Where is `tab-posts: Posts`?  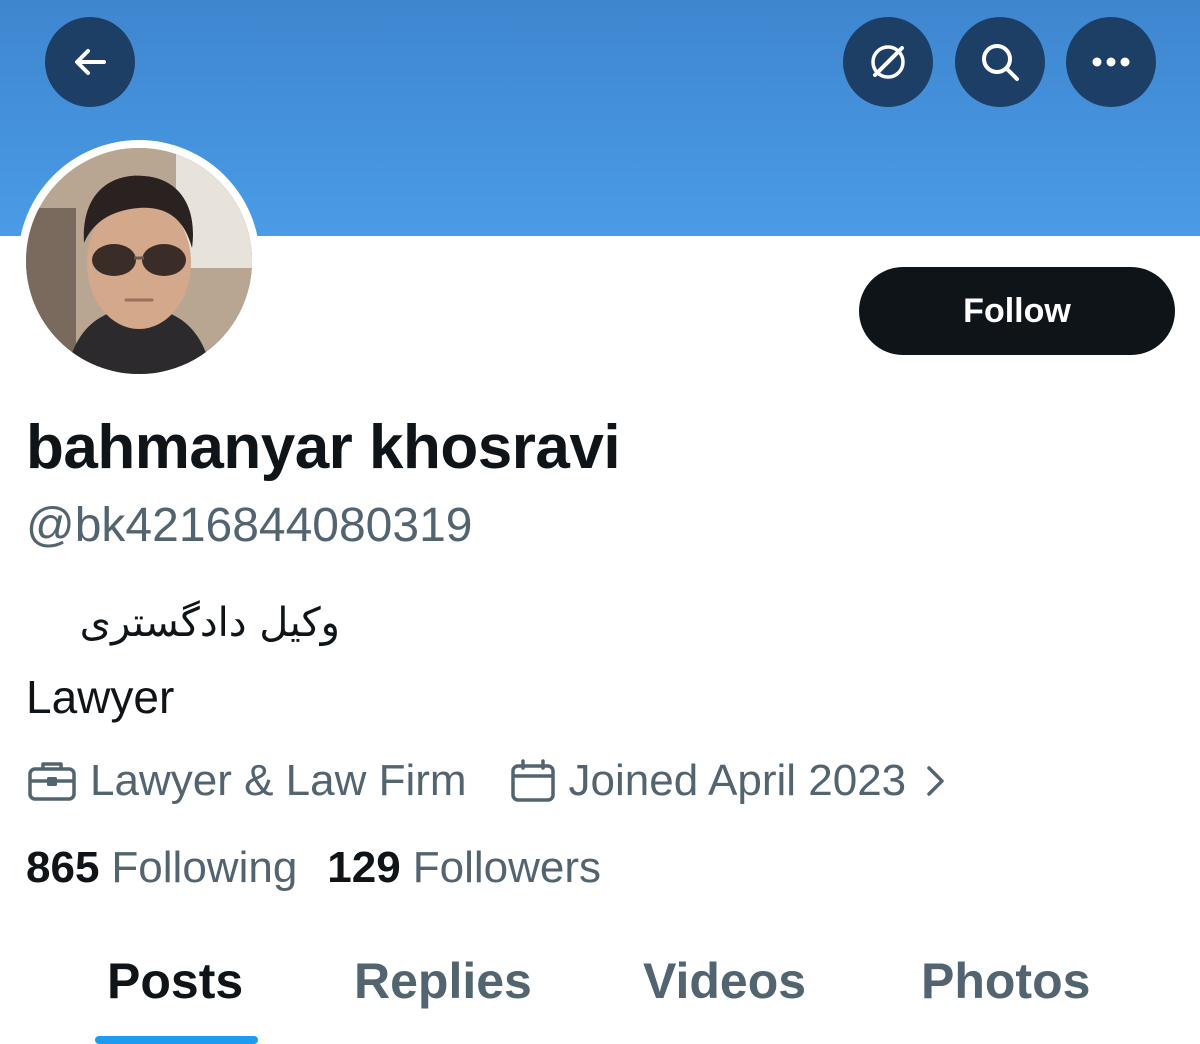 tab-posts: Posts is located at coordinates (175, 981).